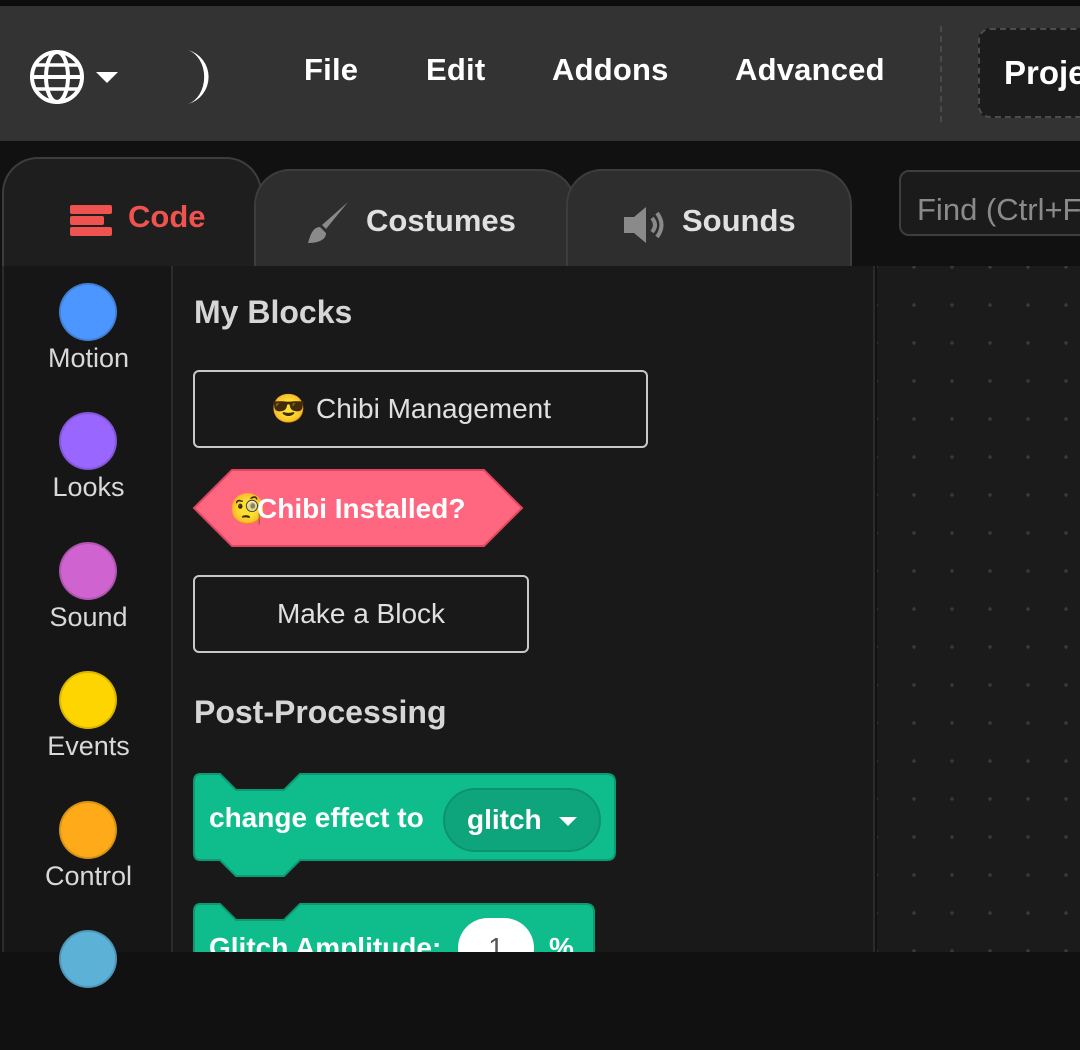 Image resolution: width=1080 pixels, height=1050 pixels. I want to click on menu-edit: Edit, so click(455, 70).